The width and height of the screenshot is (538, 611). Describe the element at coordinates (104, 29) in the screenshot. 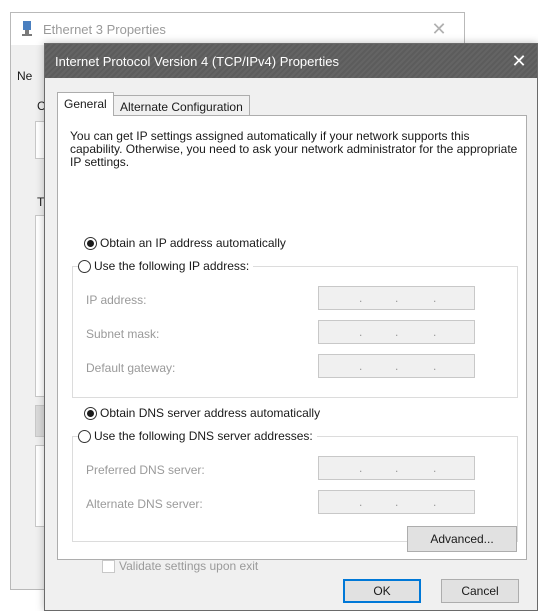

I see `ethernet-window-title: Ethernet 3 Properties` at that location.